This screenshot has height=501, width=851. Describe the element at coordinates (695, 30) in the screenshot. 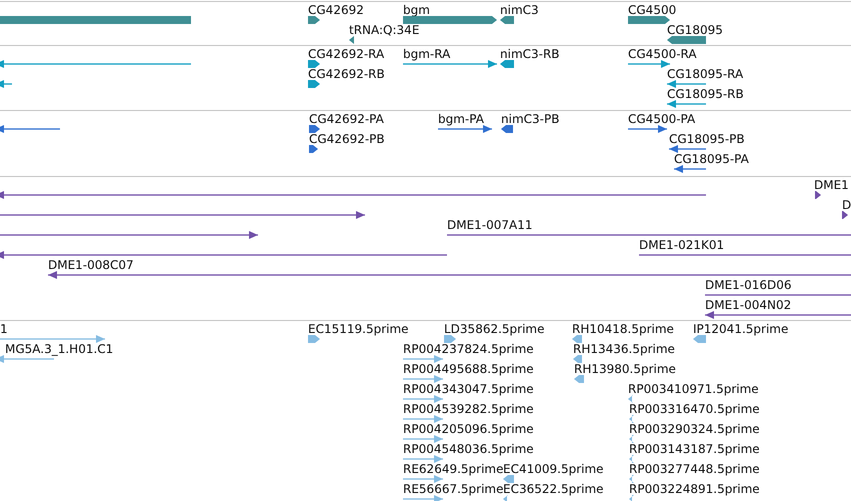

I see `feature-label: CG18095` at that location.